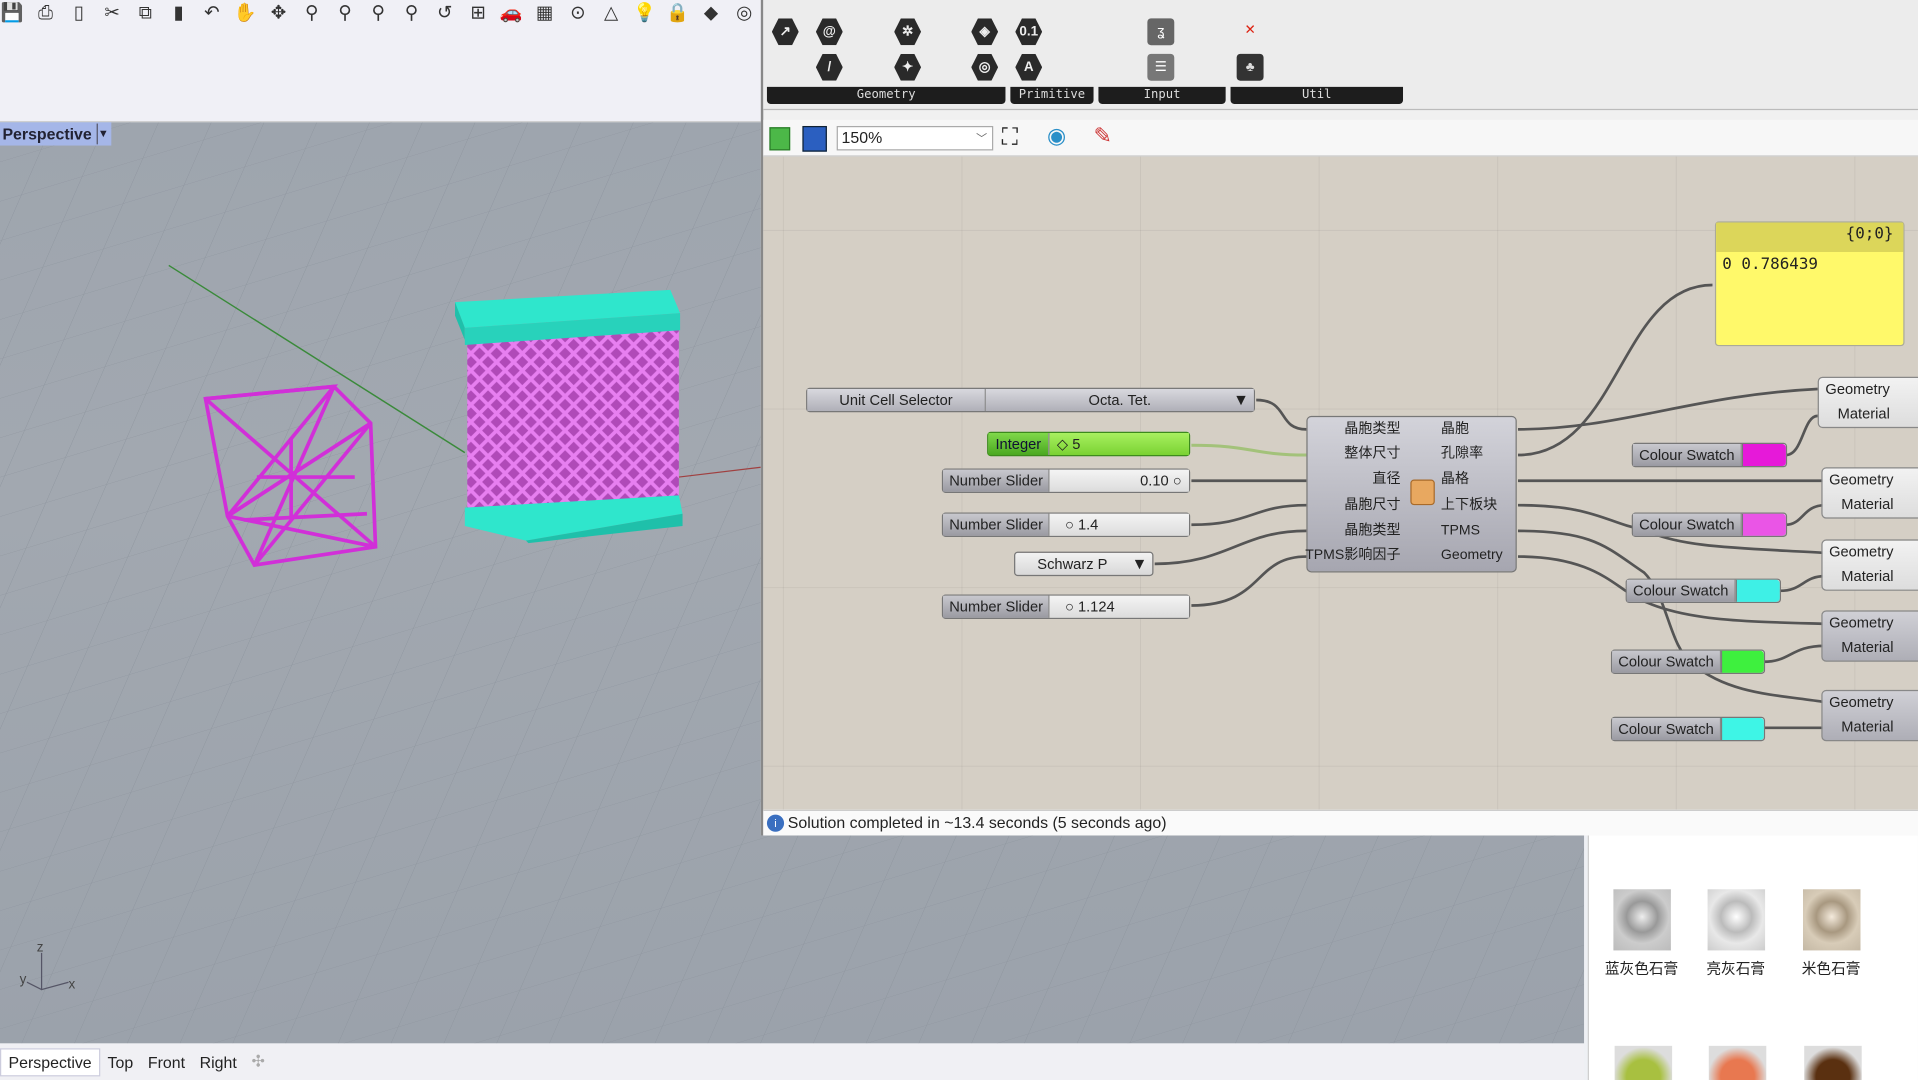  What do you see at coordinates (1352, 555) in the screenshot?
I see `input-port: TPMS影响因子` at bounding box center [1352, 555].